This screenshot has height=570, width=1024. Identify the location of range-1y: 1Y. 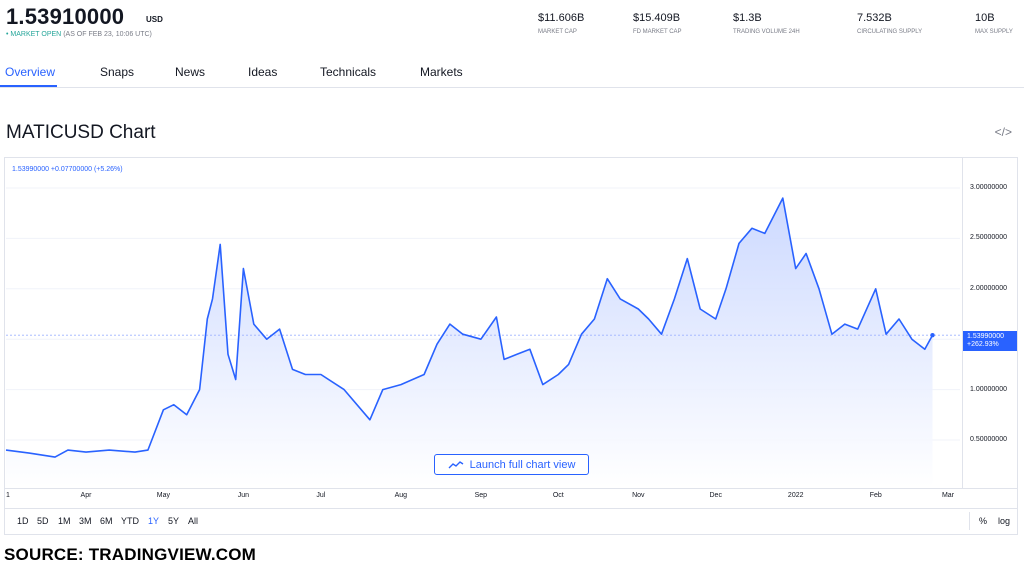
(153, 521).